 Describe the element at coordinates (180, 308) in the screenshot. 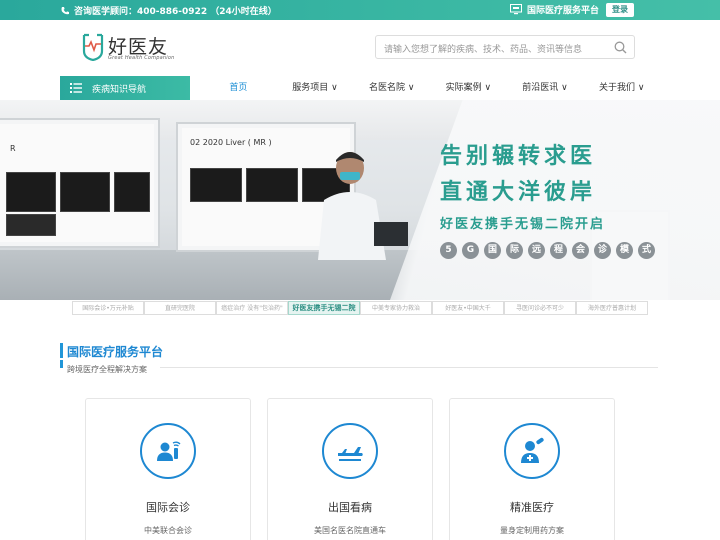

I see `banner-tab: 直研完医院` at that location.